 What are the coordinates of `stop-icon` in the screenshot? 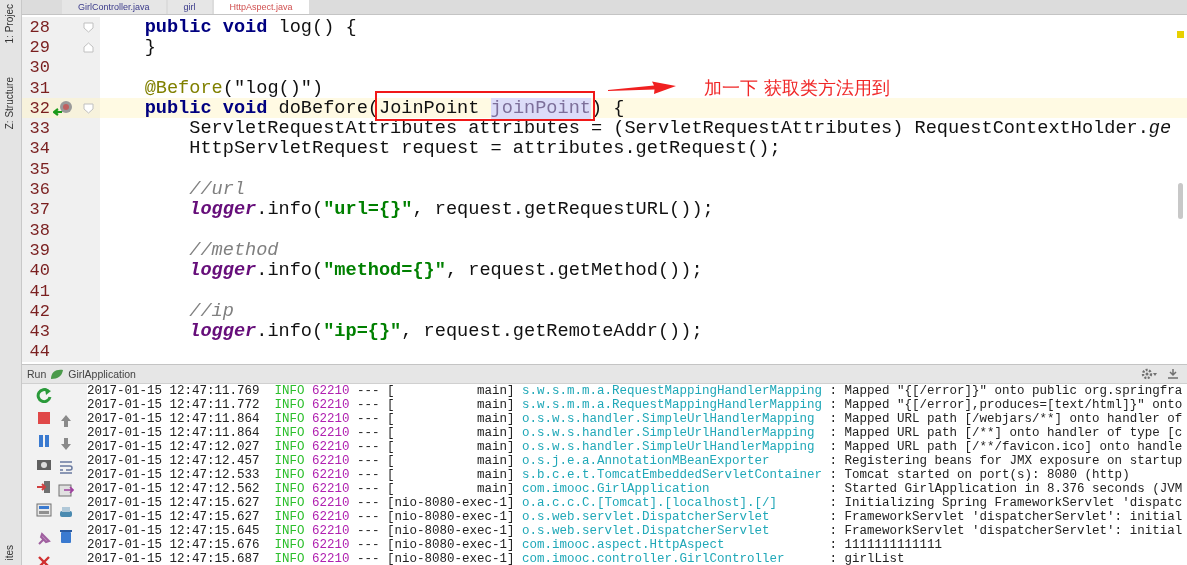 It's located at (43, 417).